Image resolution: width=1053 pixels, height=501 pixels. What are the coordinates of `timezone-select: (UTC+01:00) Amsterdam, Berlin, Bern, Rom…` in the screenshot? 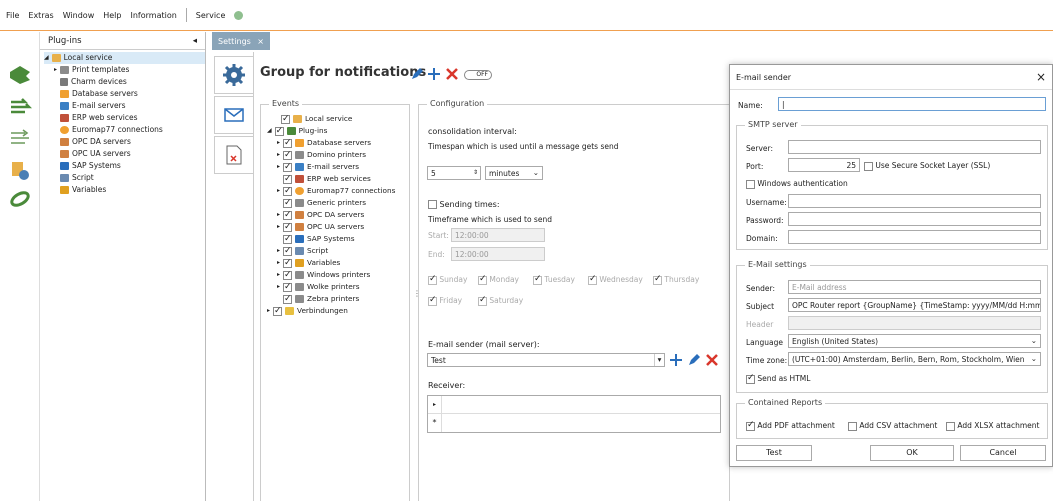 It's located at (914, 359).